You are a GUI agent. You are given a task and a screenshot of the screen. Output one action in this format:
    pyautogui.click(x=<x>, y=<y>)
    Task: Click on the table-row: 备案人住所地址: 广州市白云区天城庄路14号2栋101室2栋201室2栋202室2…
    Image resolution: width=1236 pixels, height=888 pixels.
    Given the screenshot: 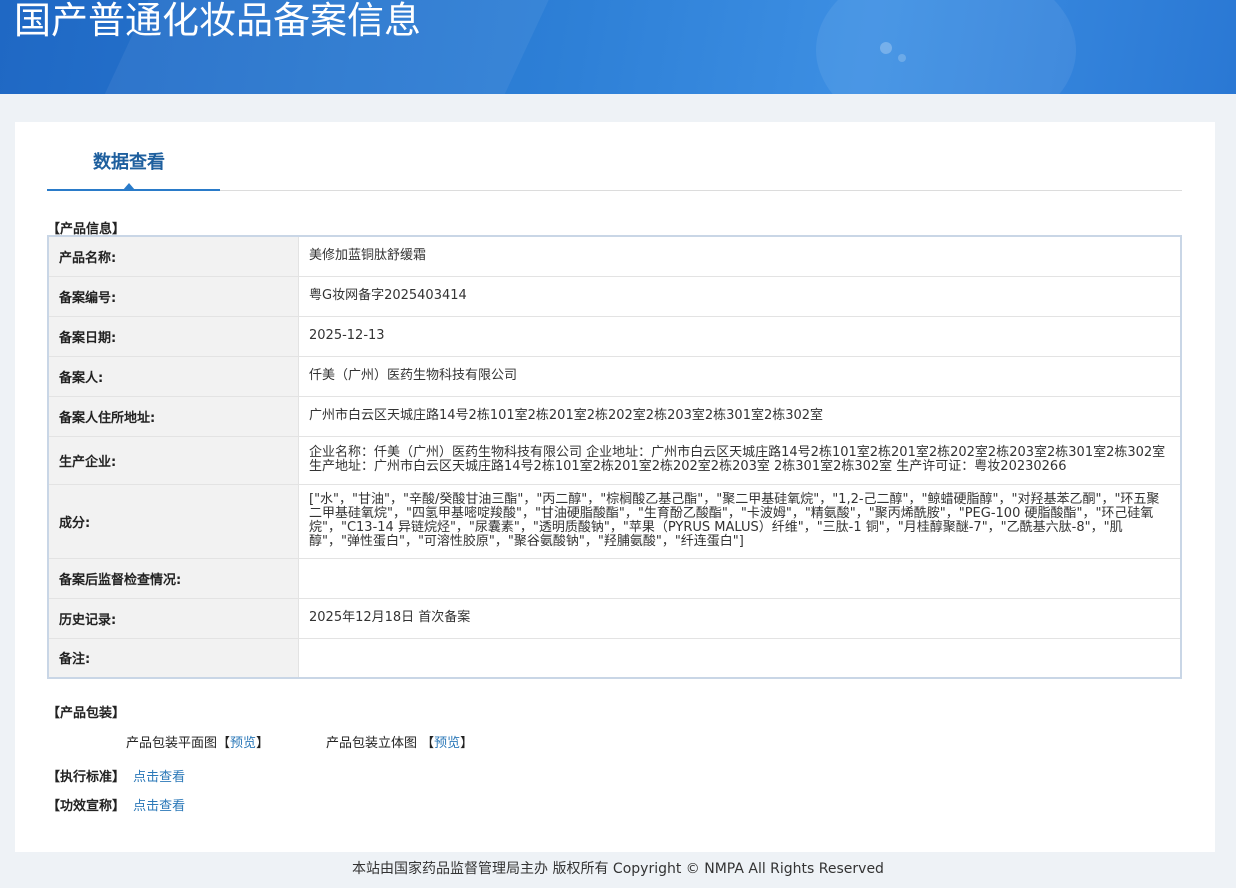 What is the action you would take?
    pyautogui.click(x=614, y=416)
    